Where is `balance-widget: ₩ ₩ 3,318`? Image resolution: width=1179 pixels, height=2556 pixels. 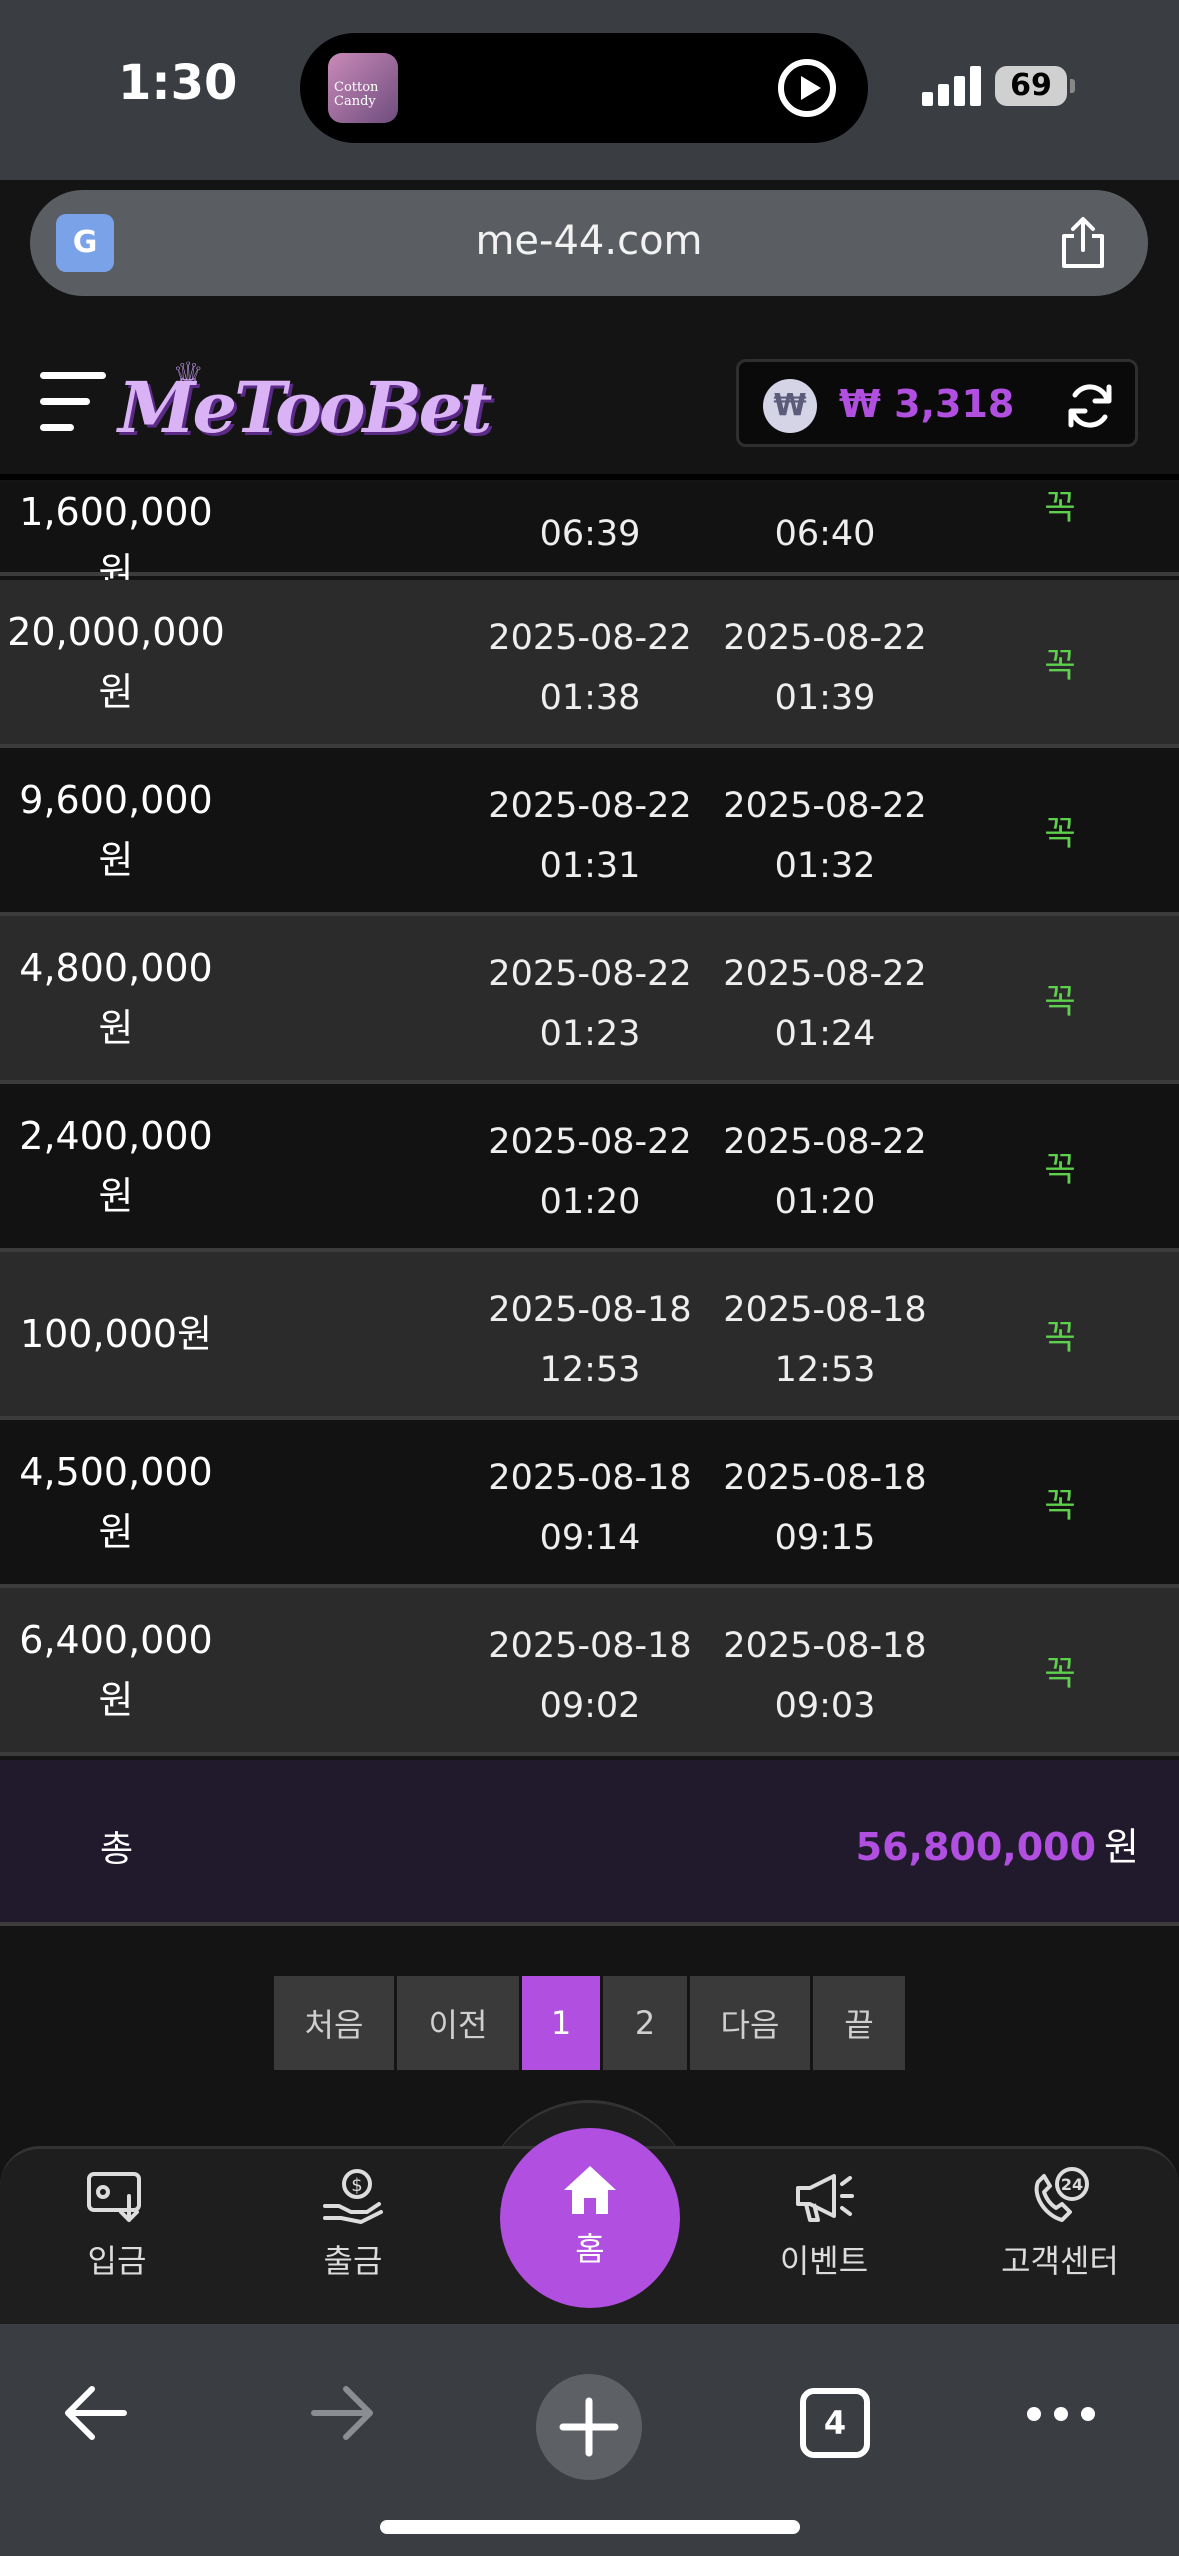
balance-widget: ₩ ₩ 3,318 is located at coordinates (937, 403).